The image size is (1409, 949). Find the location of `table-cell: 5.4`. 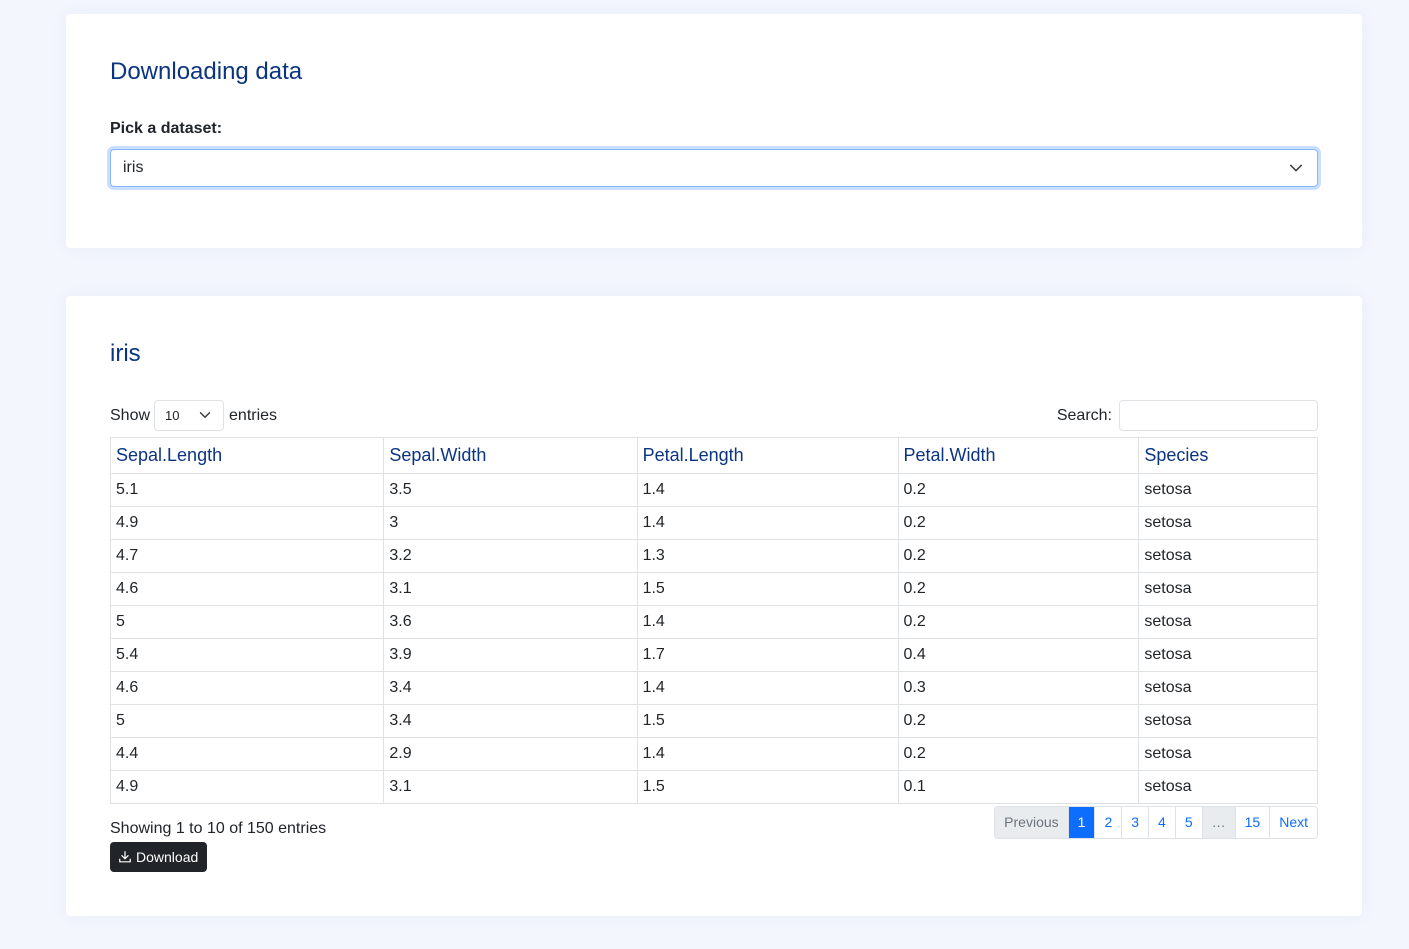

table-cell: 5.4 is located at coordinates (247, 655).